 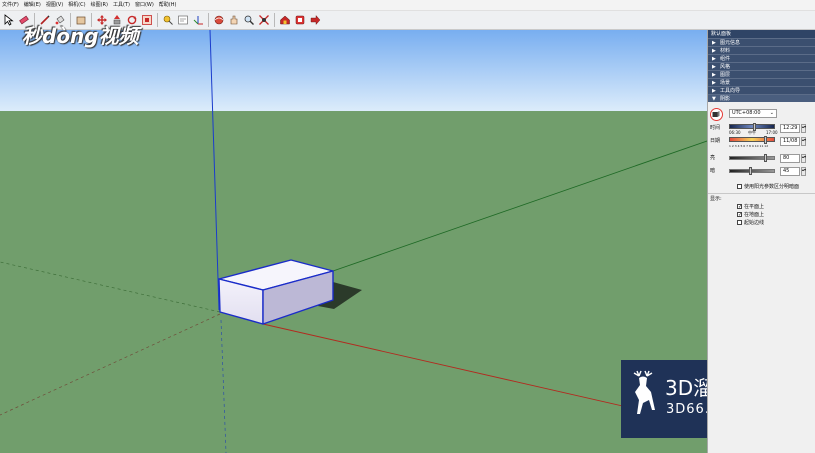 What do you see at coordinates (761, 58) in the screenshot?
I see `tray-components: ▶ 组件` at bounding box center [761, 58].